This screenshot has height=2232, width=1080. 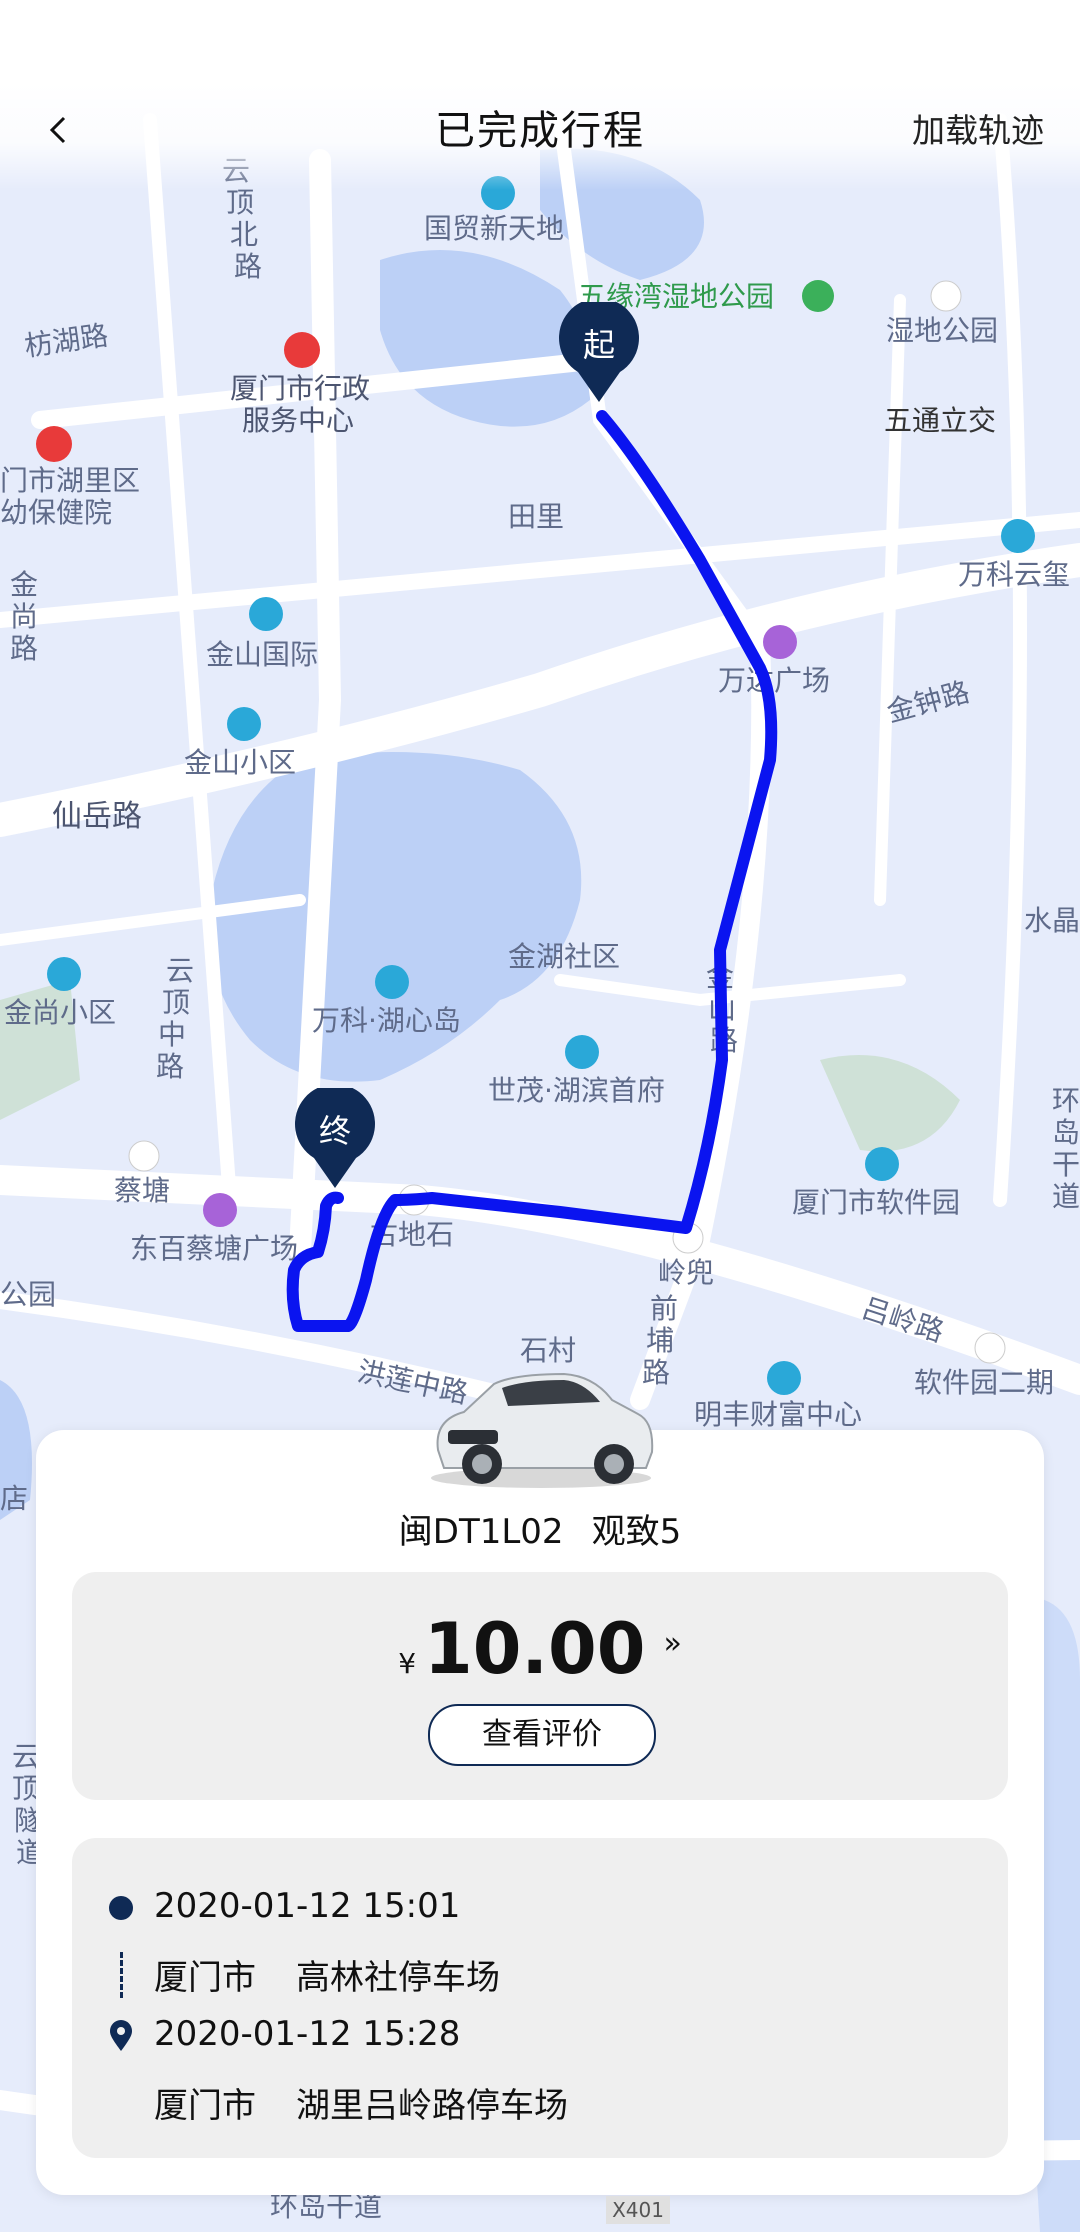 What do you see at coordinates (334, 1131) in the screenshot?
I see `end-marker-label: 终` at bounding box center [334, 1131].